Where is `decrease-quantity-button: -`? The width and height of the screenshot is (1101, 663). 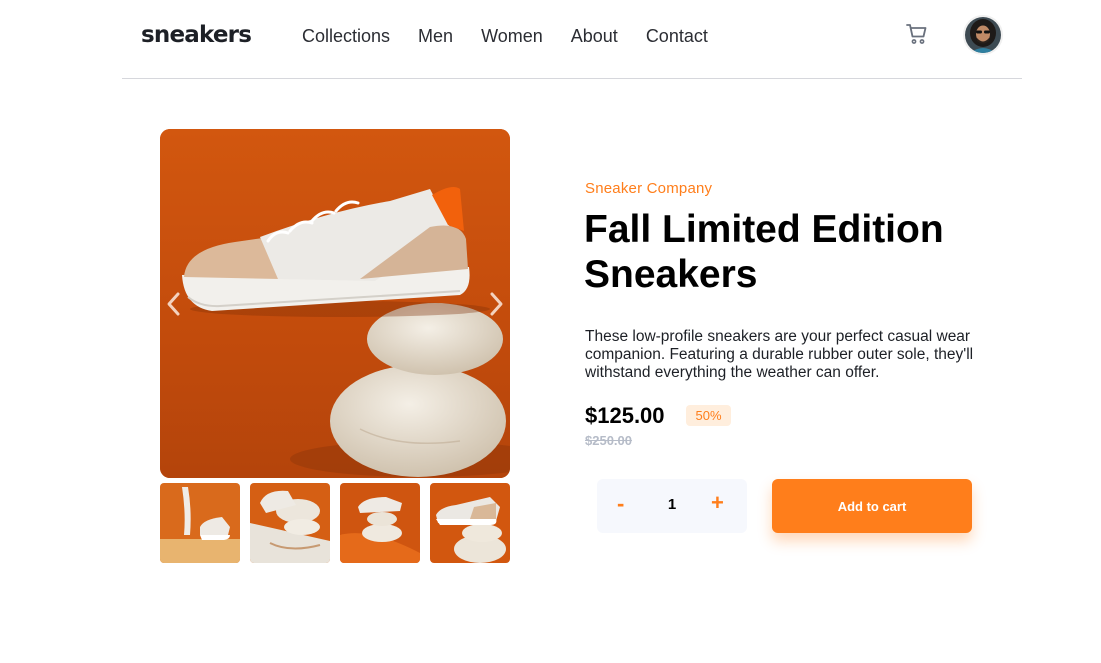
decrease-quantity-button: - is located at coordinates (620, 504).